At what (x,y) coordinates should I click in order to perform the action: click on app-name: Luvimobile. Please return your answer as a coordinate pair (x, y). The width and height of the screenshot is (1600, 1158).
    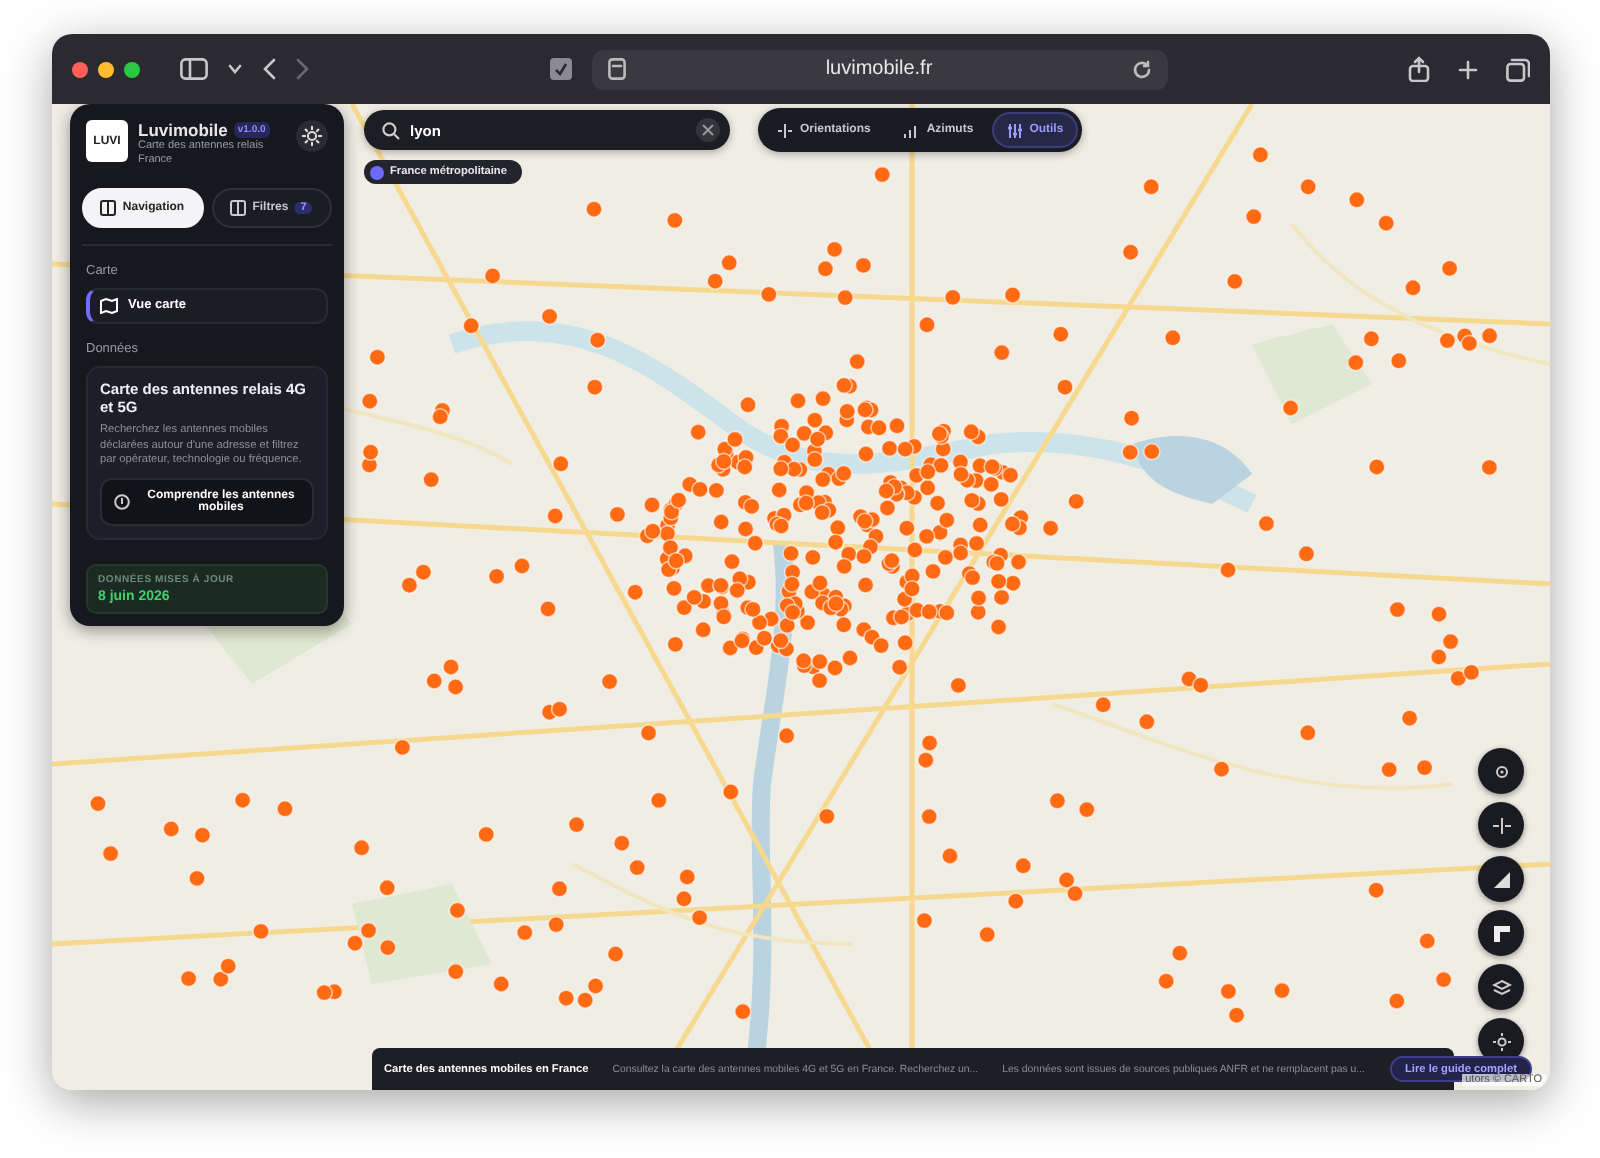
    Looking at the image, I should click on (183, 130).